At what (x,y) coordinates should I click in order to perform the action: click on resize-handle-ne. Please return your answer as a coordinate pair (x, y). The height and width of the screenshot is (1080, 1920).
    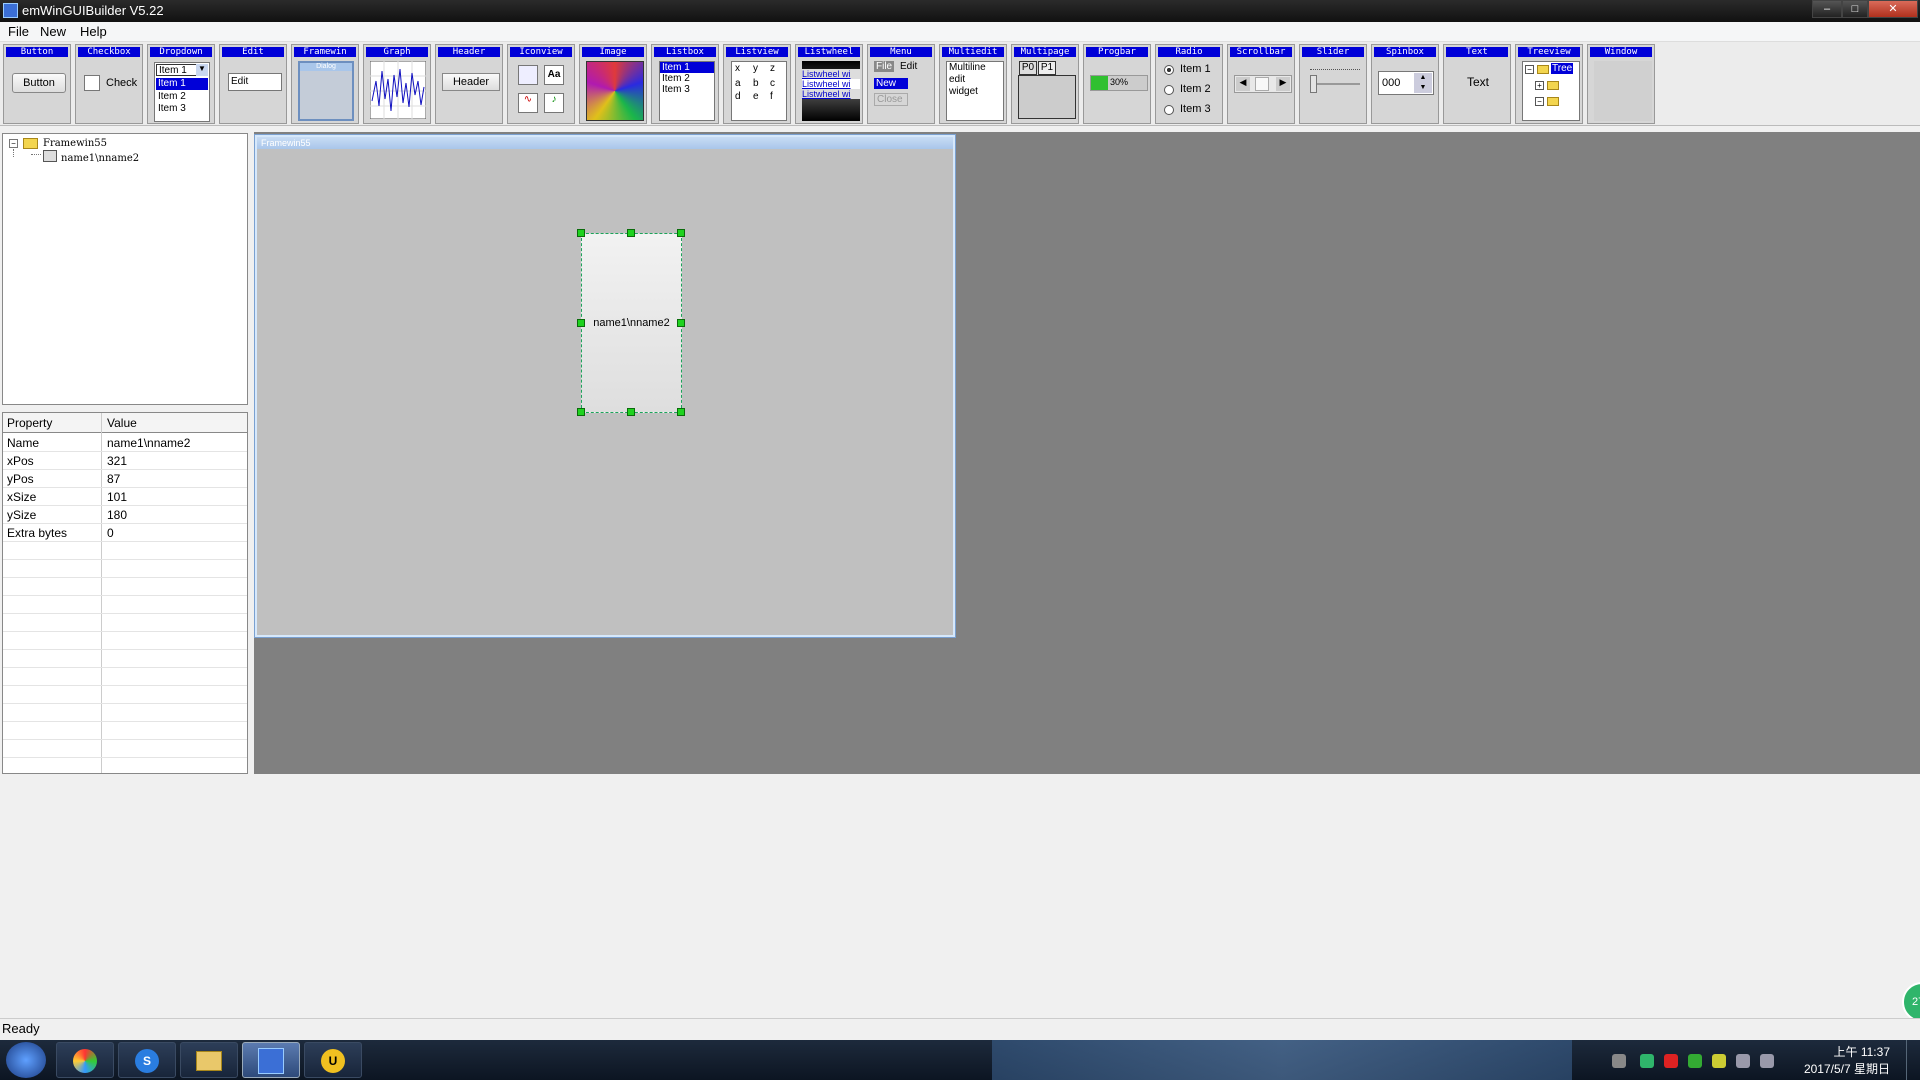
    Looking at the image, I should click on (681, 233).